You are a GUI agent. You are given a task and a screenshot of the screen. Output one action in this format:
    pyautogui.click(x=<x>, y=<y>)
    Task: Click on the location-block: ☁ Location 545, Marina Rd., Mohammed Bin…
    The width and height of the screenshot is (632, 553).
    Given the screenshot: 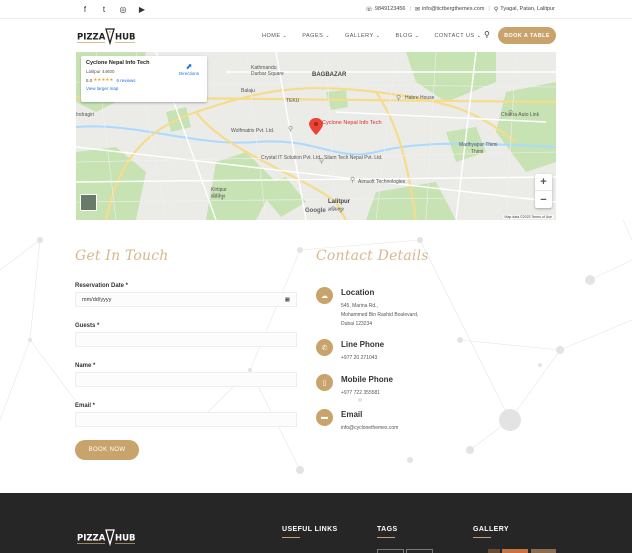 What is the action you would take?
    pyautogui.click(x=367, y=308)
    